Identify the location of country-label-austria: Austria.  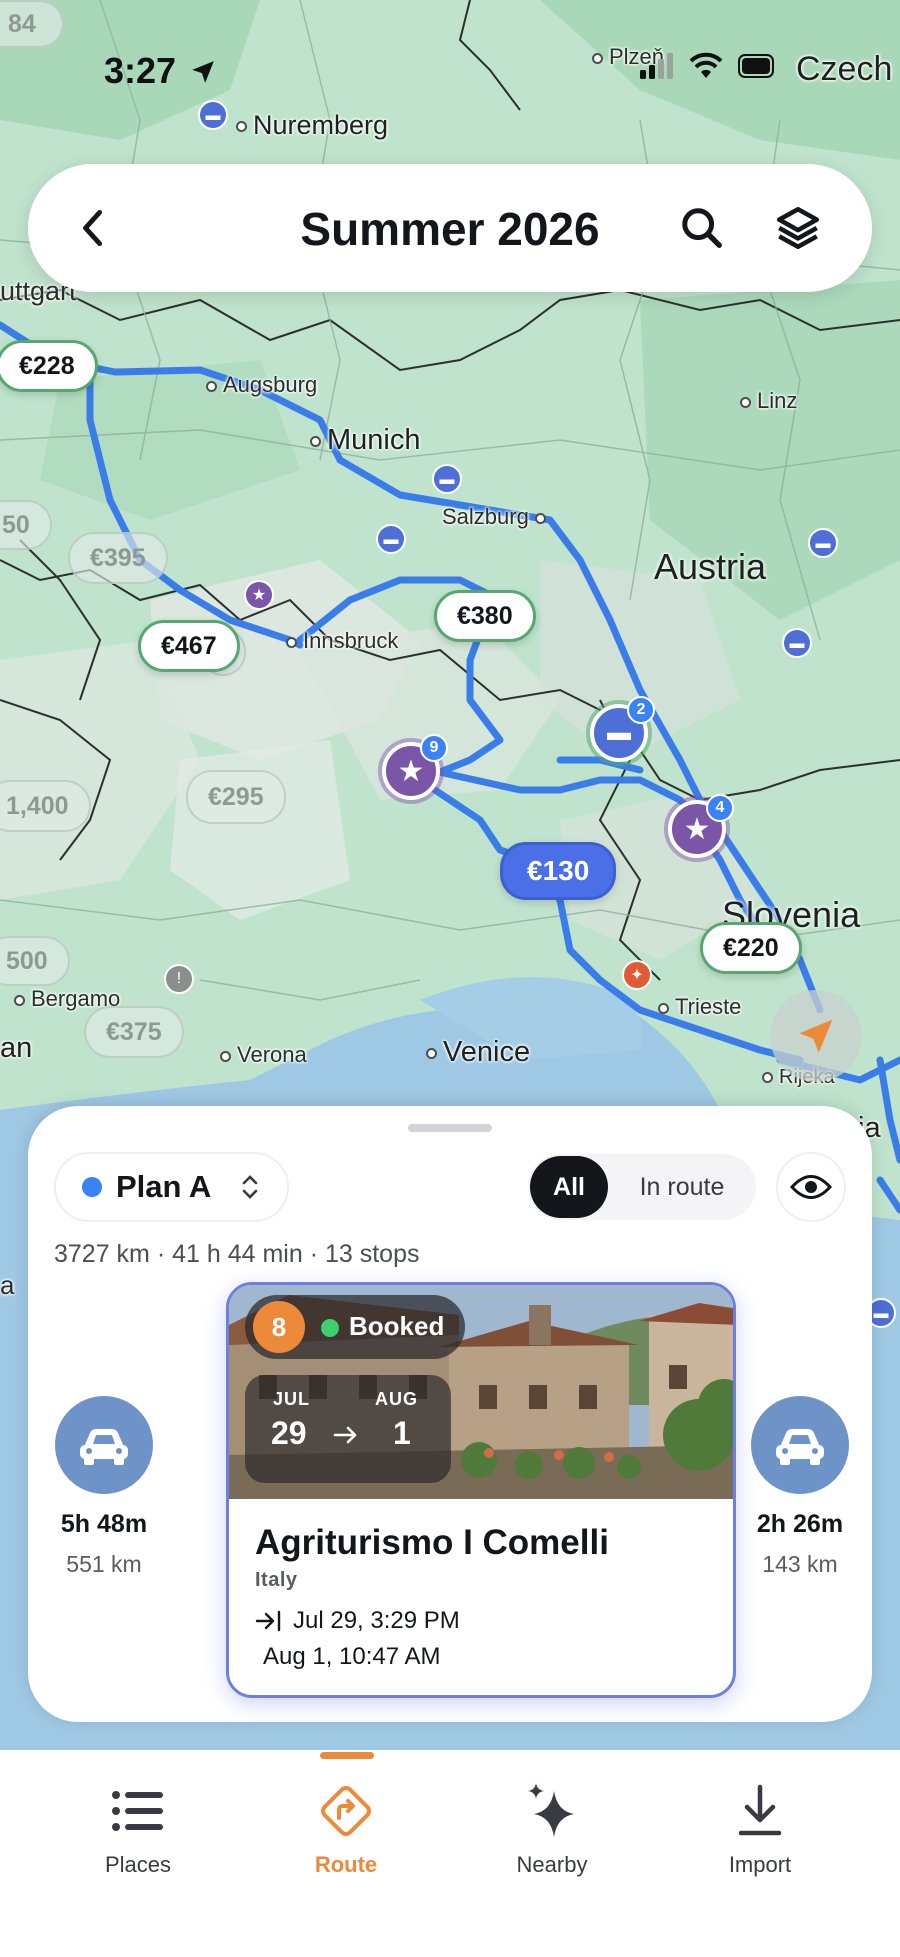
(710, 566).